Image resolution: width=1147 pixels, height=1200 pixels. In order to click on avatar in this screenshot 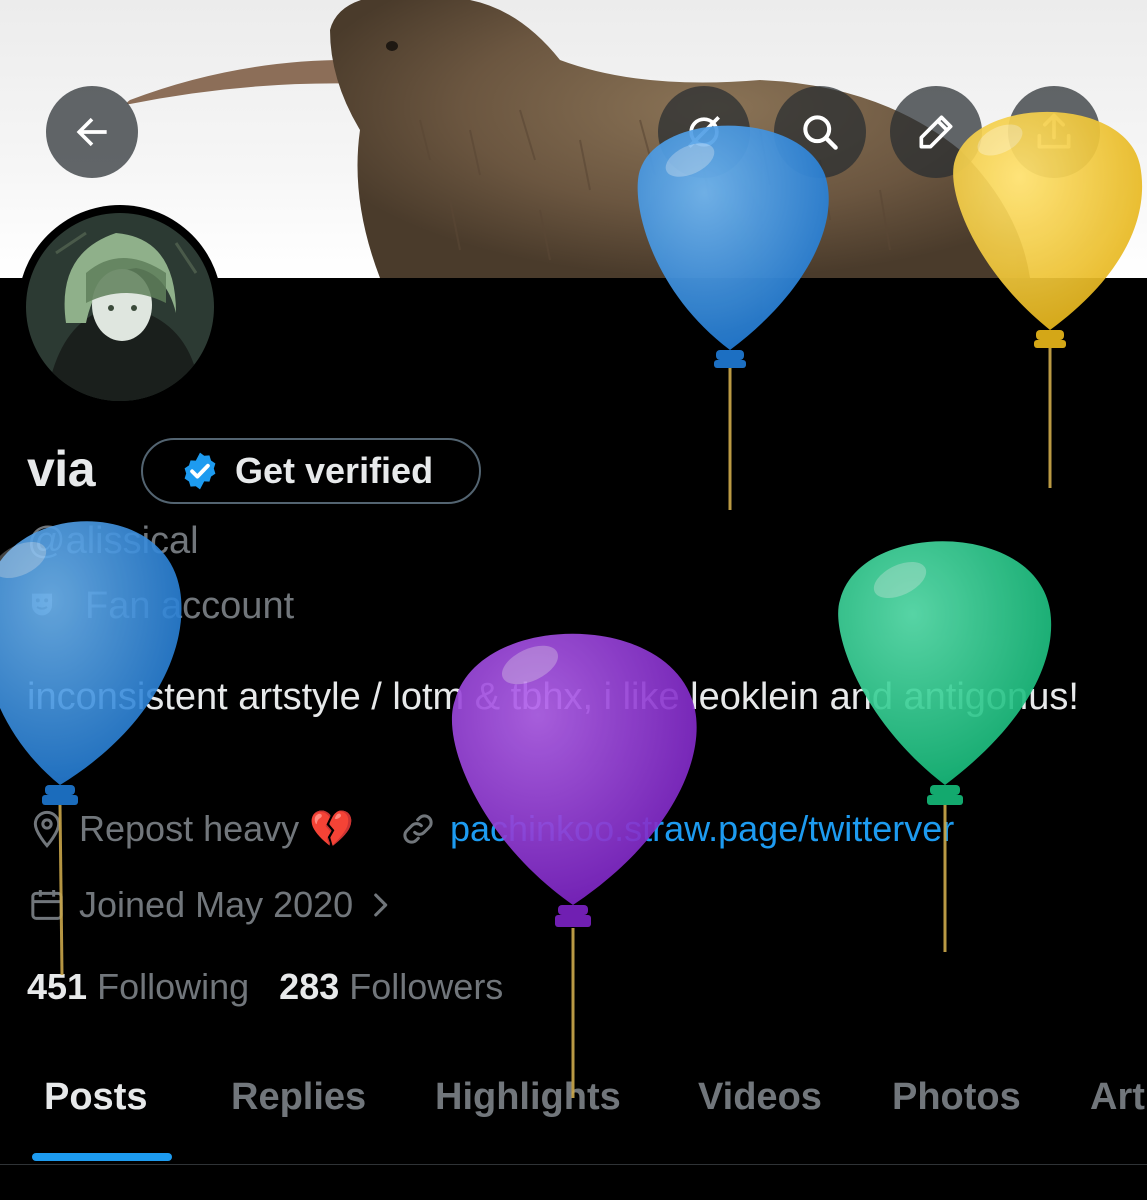, I will do `click(120, 307)`.